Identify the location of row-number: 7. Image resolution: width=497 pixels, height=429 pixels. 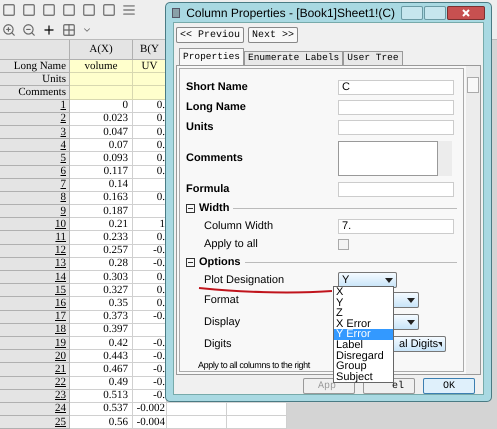
(63, 184).